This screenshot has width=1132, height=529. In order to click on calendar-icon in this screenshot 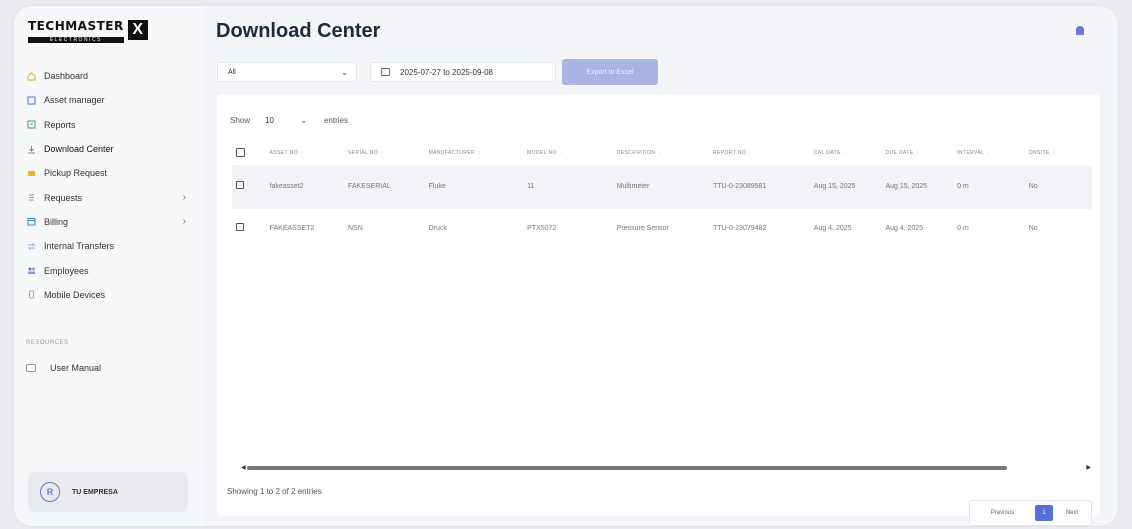, I will do `click(385, 72)`.